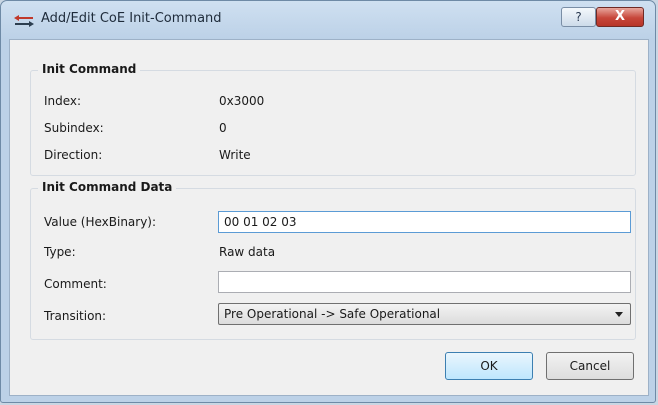 Image resolution: width=658 pixels, height=405 pixels. Describe the element at coordinates (73, 155) in the screenshot. I see `direction-label: Direction:` at that location.